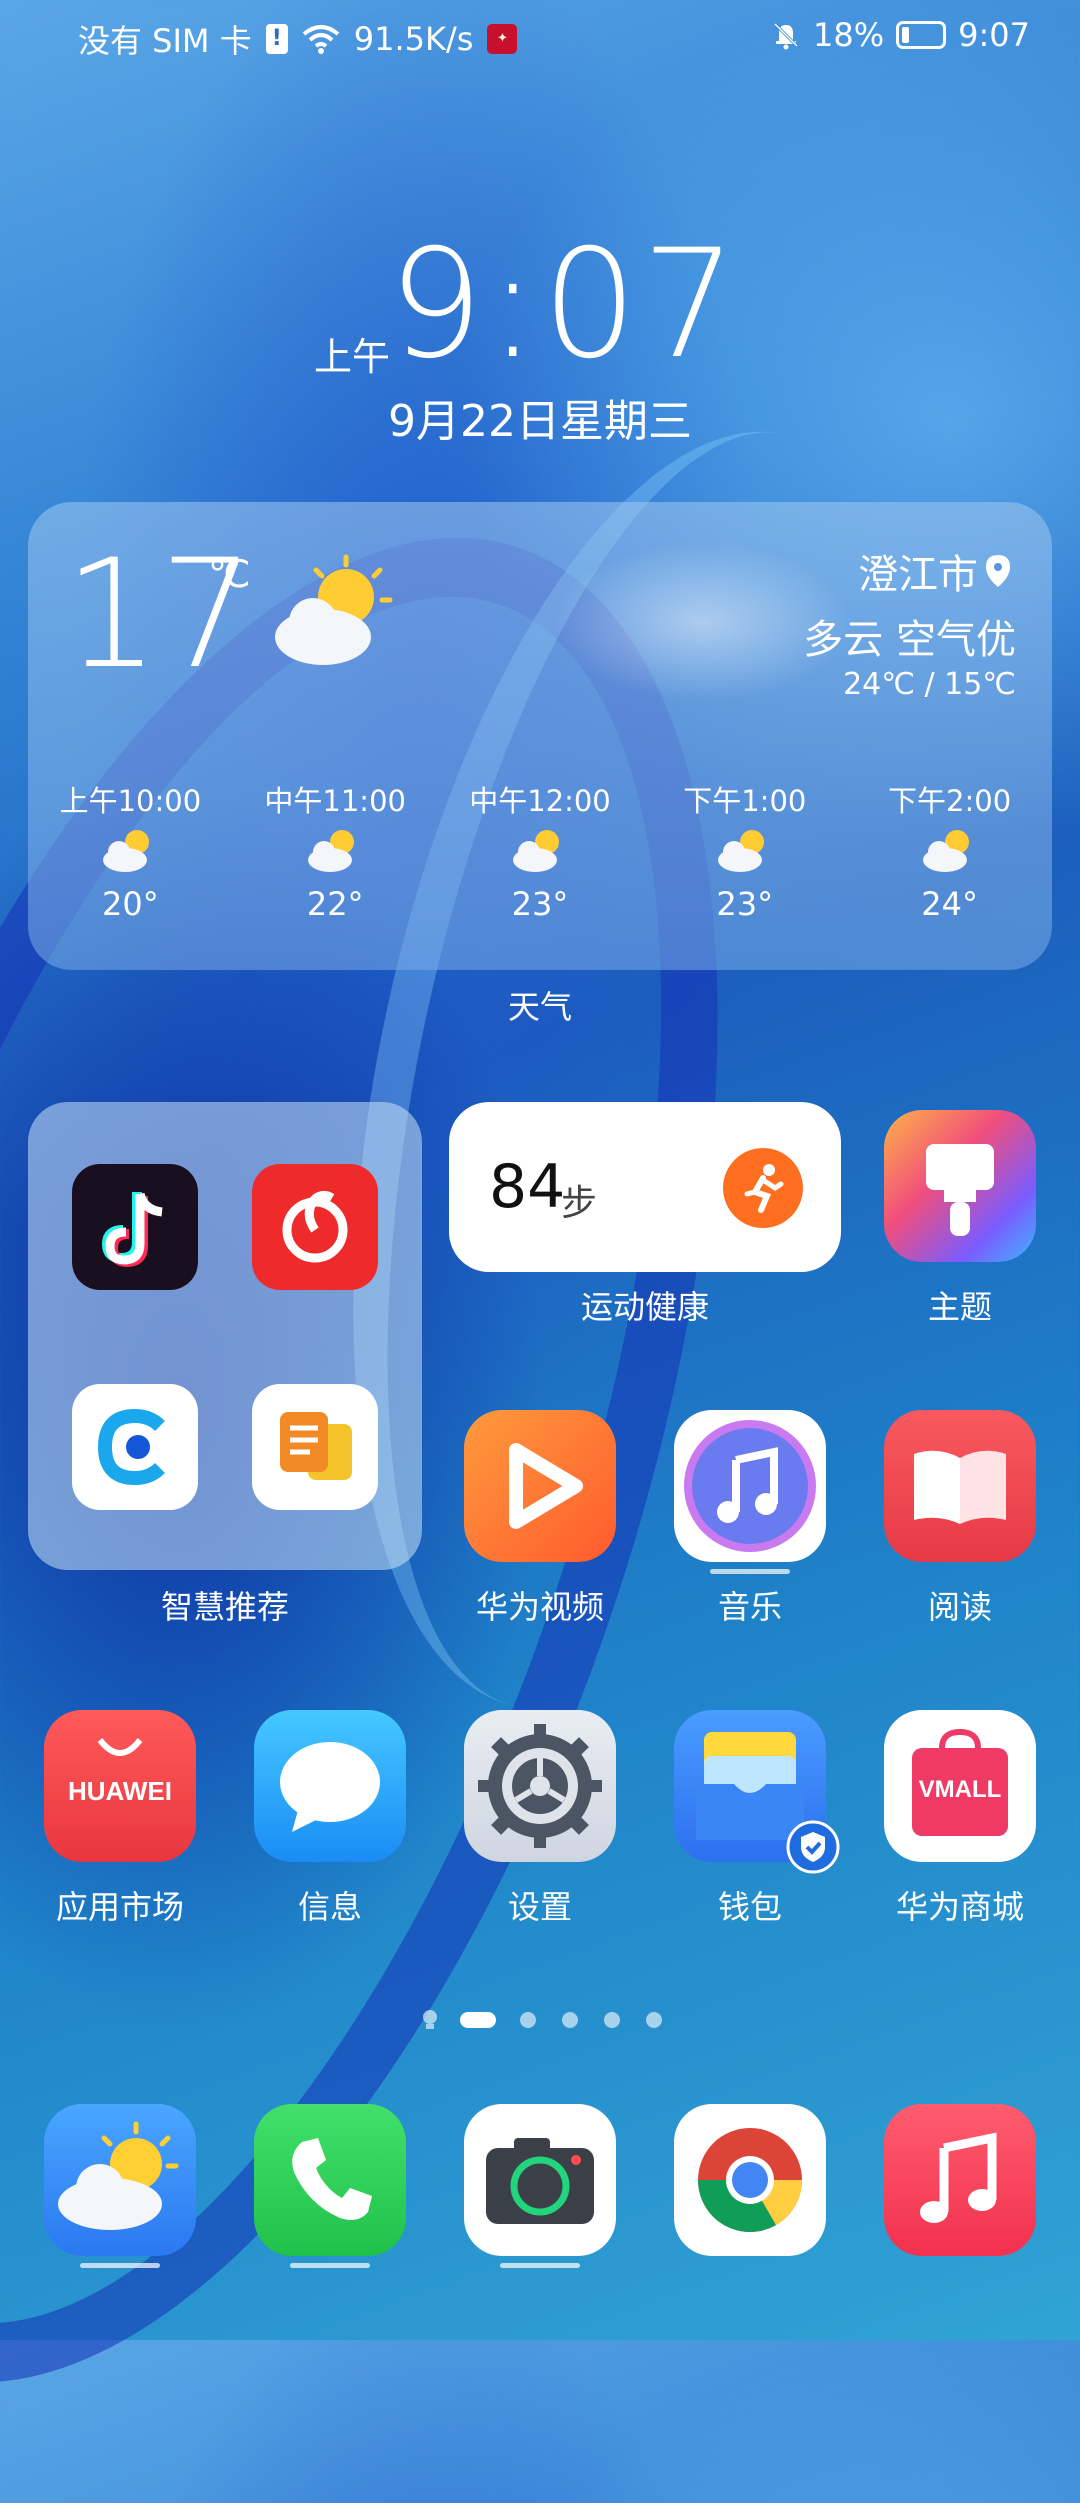  Describe the element at coordinates (749, 1907) in the screenshot. I see `wallet-label: 钱包` at that location.